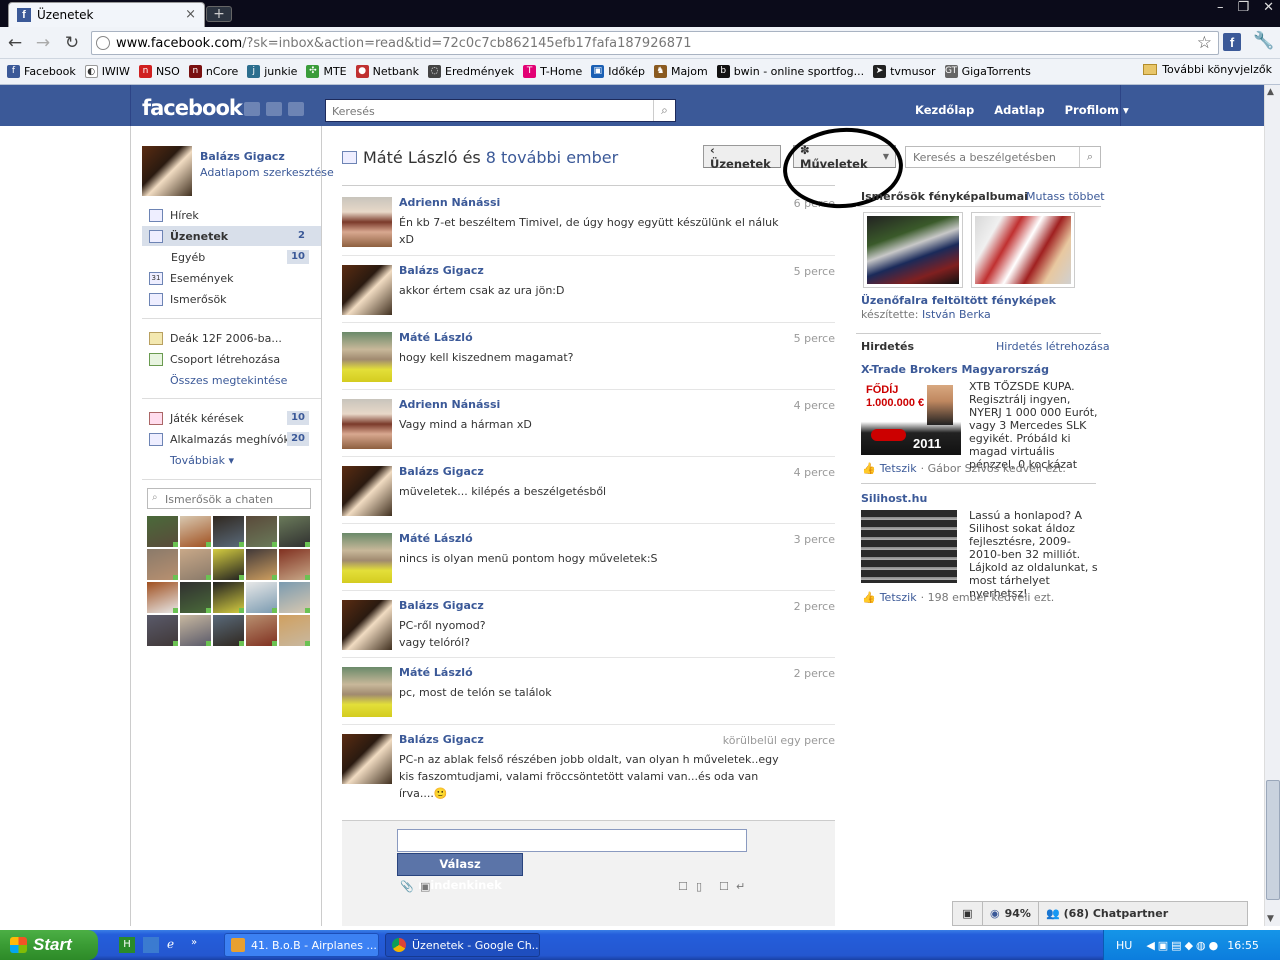  Describe the element at coordinates (425, 886) in the screenshot. I see `camera-icon: ▣` at that location.